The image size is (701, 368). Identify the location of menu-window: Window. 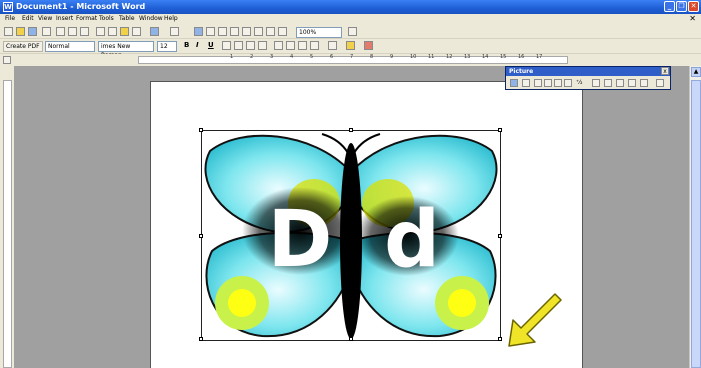
(151, 18).